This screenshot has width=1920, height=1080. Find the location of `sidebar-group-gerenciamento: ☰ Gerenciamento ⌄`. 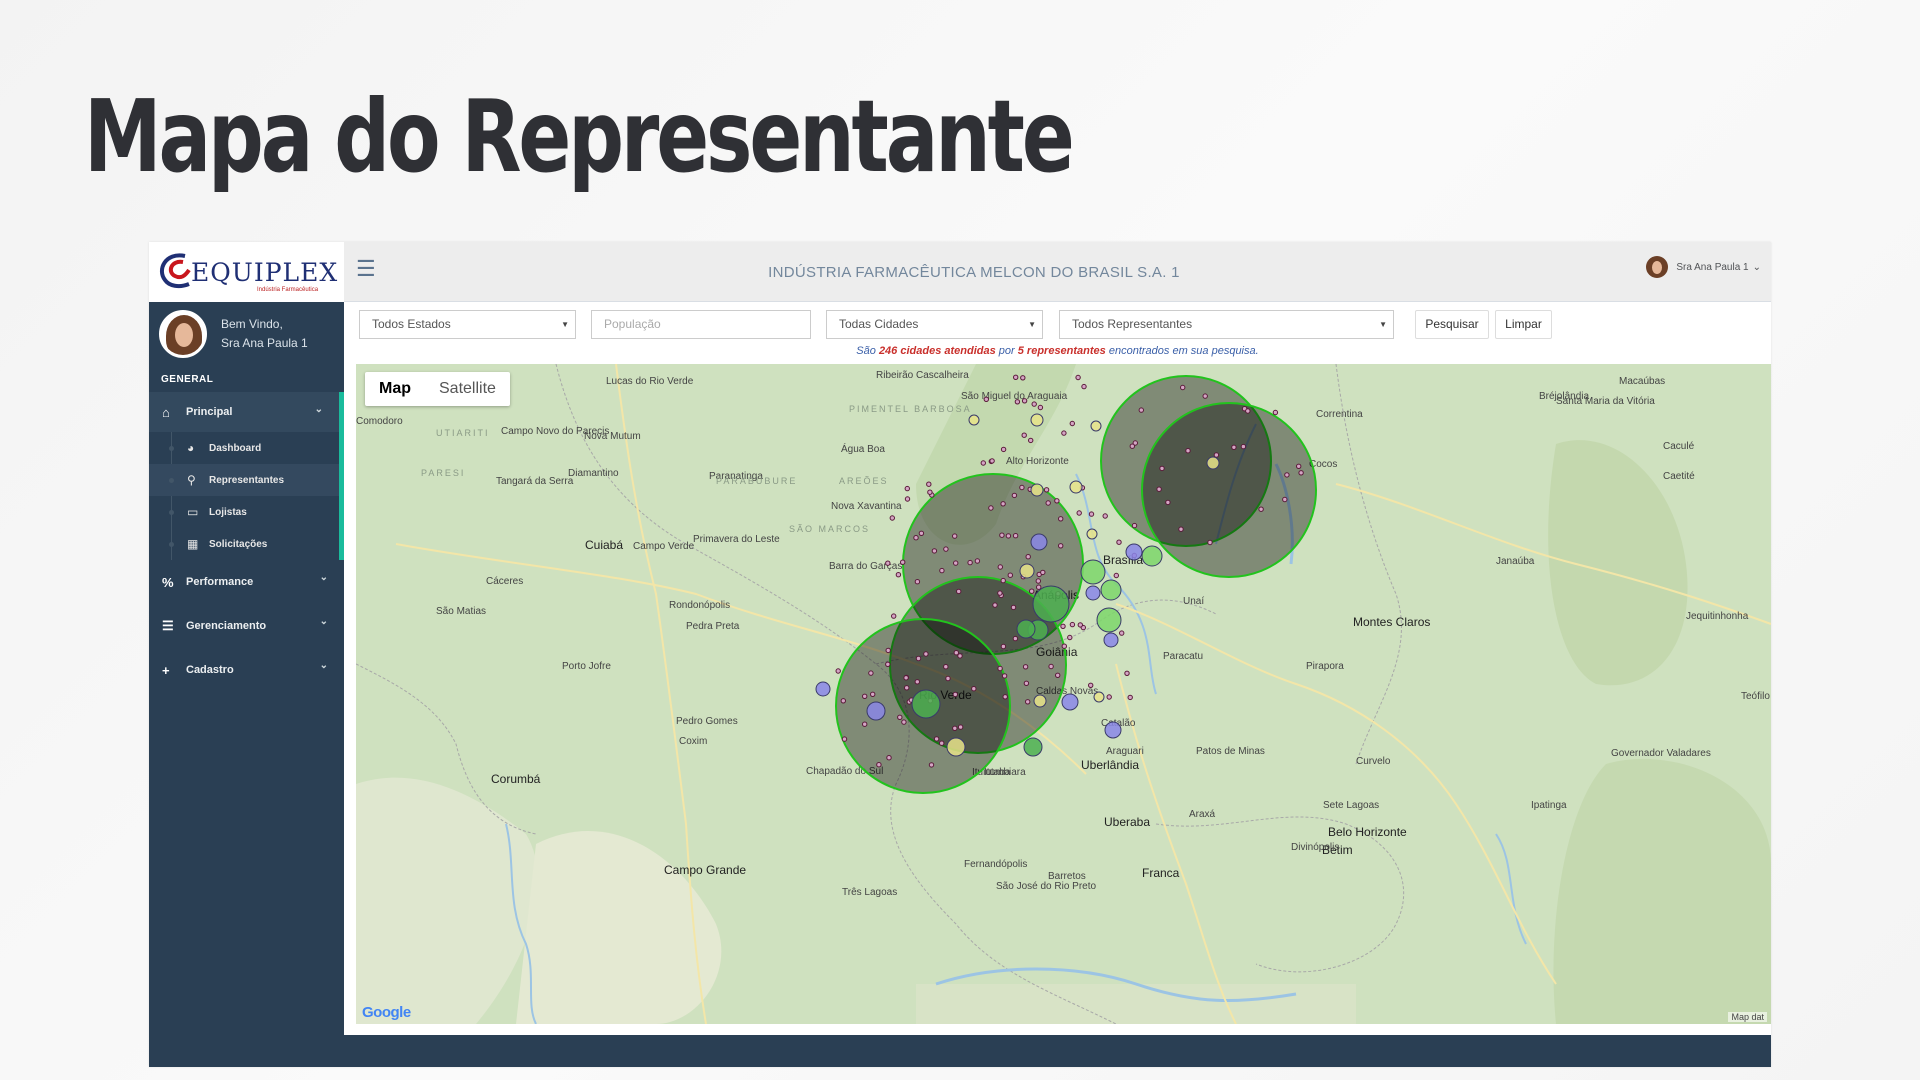

sidebar-group-gerenciamento: ☰ Gerenciamento ⌄ is located at coordinates (246, 626).